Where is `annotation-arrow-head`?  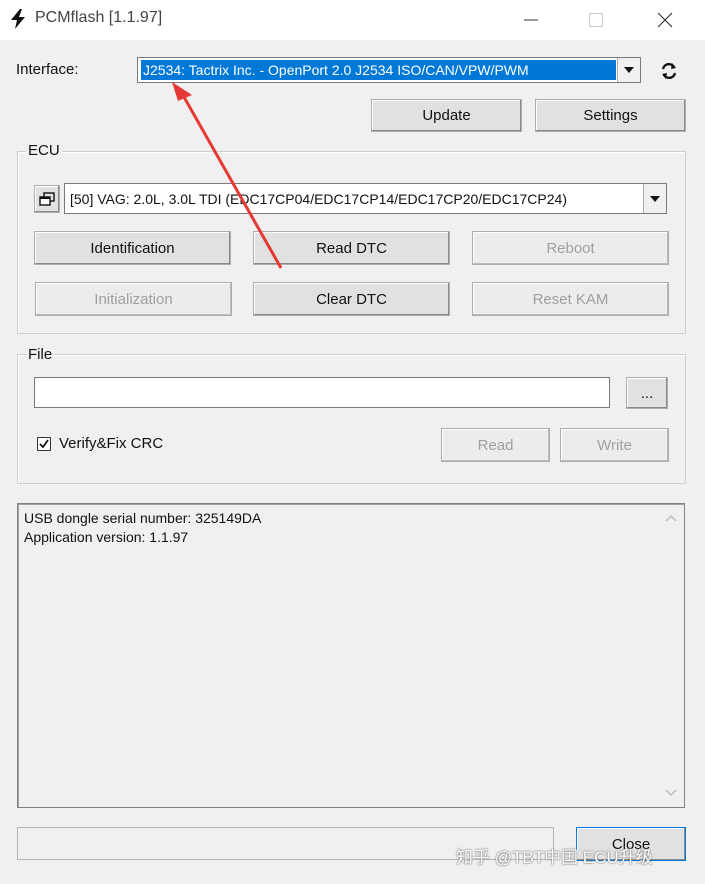
annotation-arrow-head is located at coordinates (182, 91).